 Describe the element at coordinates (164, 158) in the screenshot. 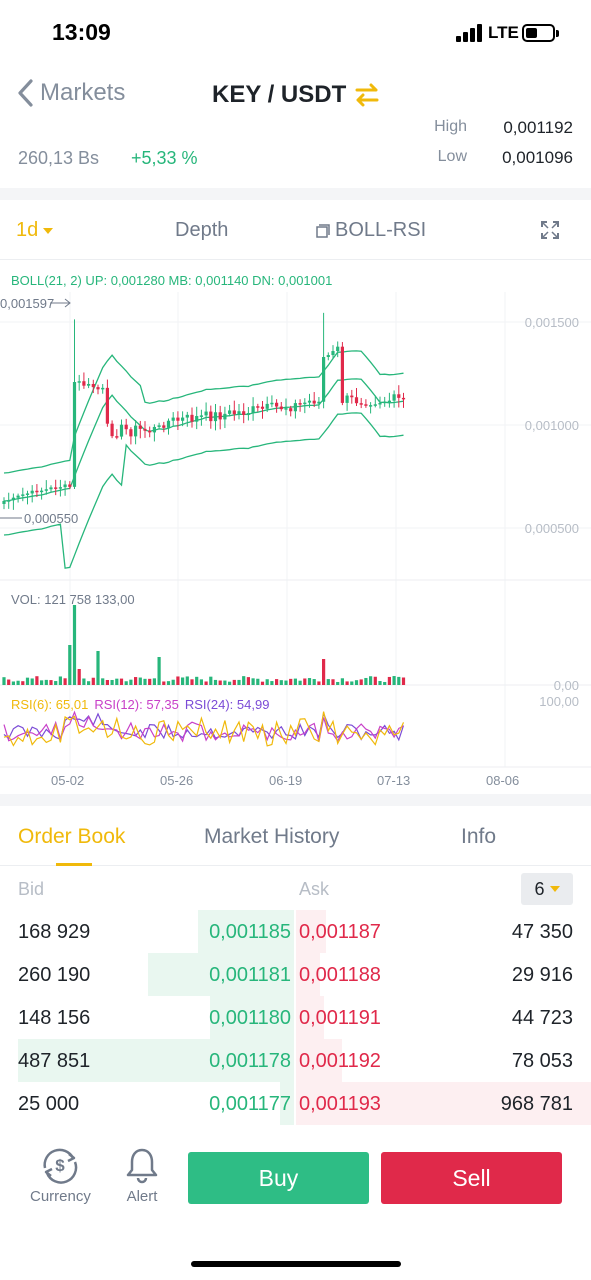

I see `price-change: +5,33 %` at that location.